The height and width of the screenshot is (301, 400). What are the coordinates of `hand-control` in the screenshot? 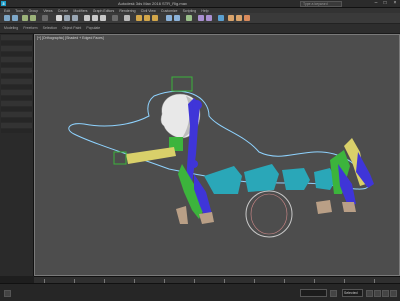 It's located at (120, 158).